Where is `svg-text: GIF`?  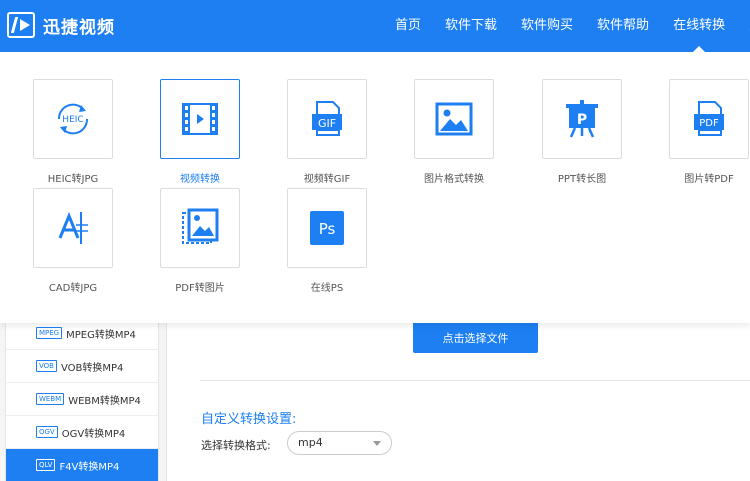
svg-text: GIF is located at coordinates (327, 123).